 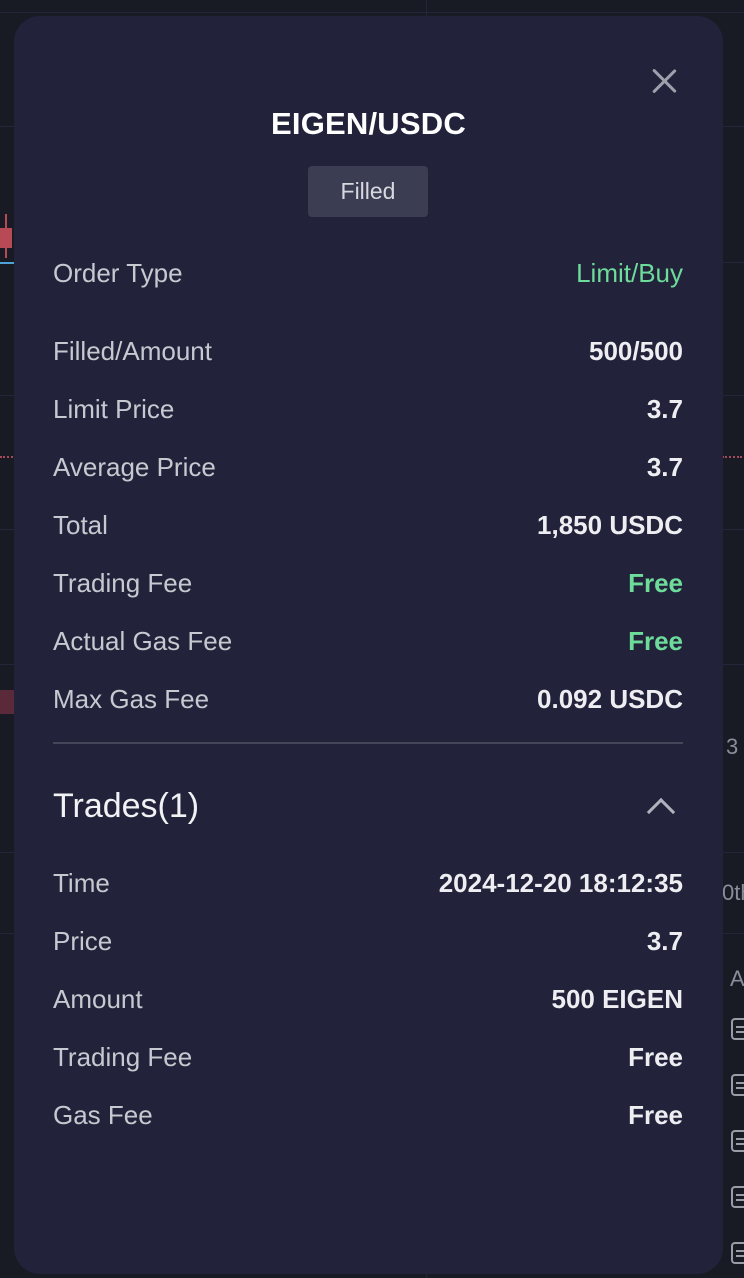 I want to click on trade-row-trading-fee: Trading Fee Free, so click(x=368, y=1057).